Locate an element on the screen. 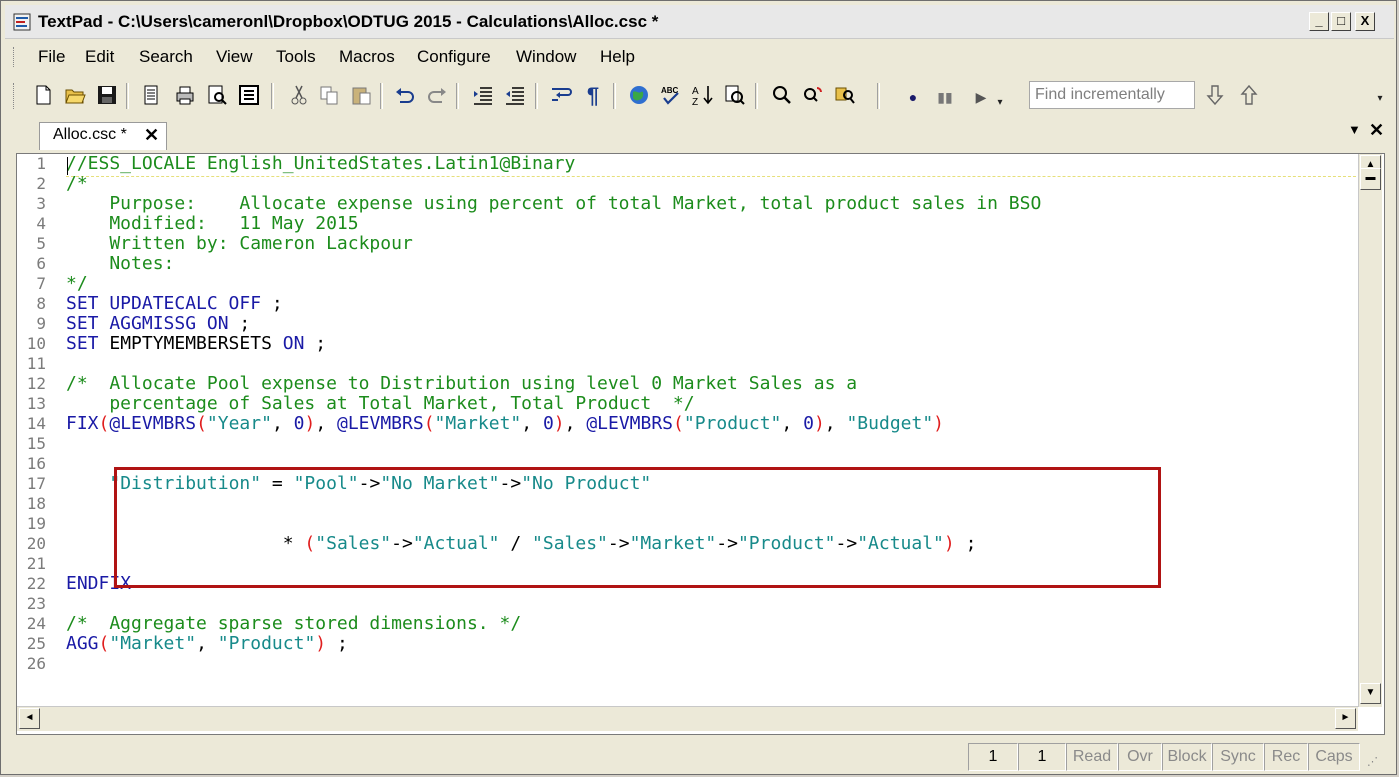 This screenshot has height=777, width=1399. find-next-icon is located at coordinates (813, 96).